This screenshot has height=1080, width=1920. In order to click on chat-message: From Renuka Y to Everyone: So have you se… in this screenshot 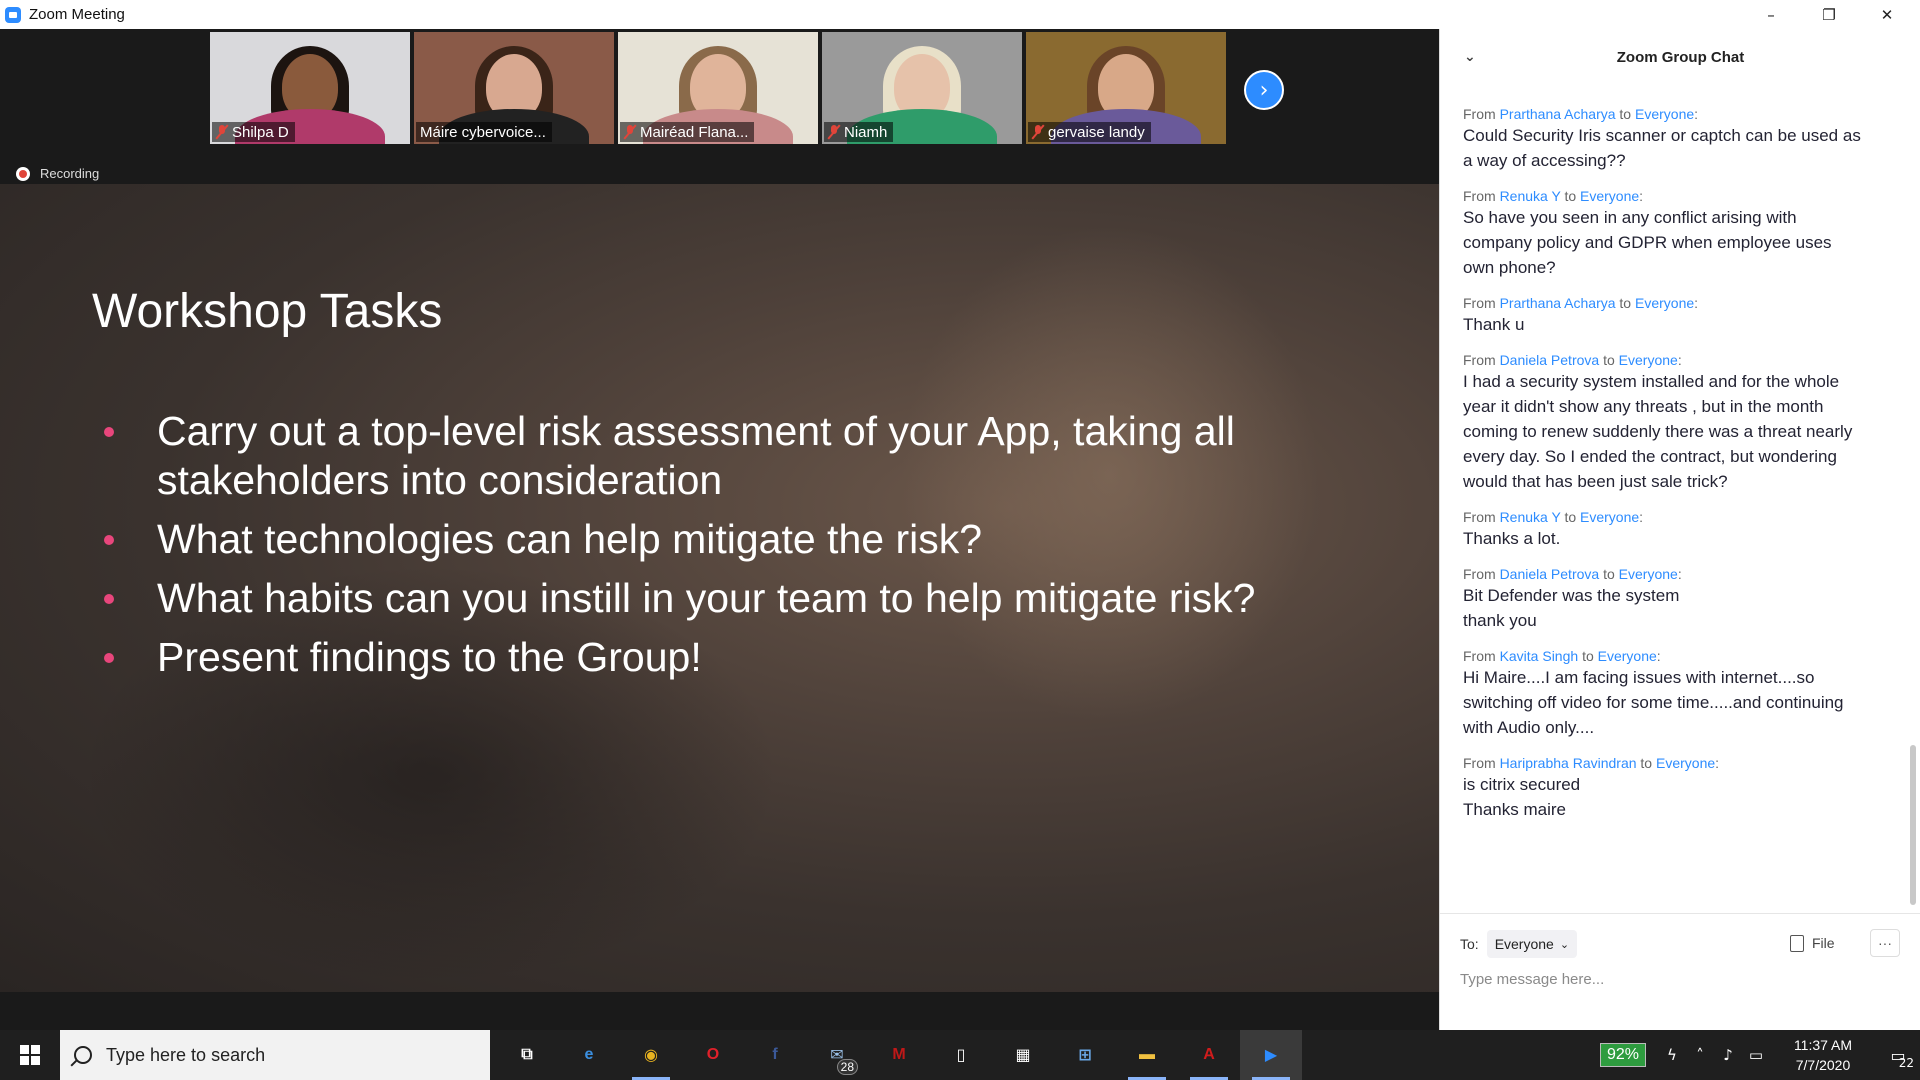, I will do `click(1663, 234)`.